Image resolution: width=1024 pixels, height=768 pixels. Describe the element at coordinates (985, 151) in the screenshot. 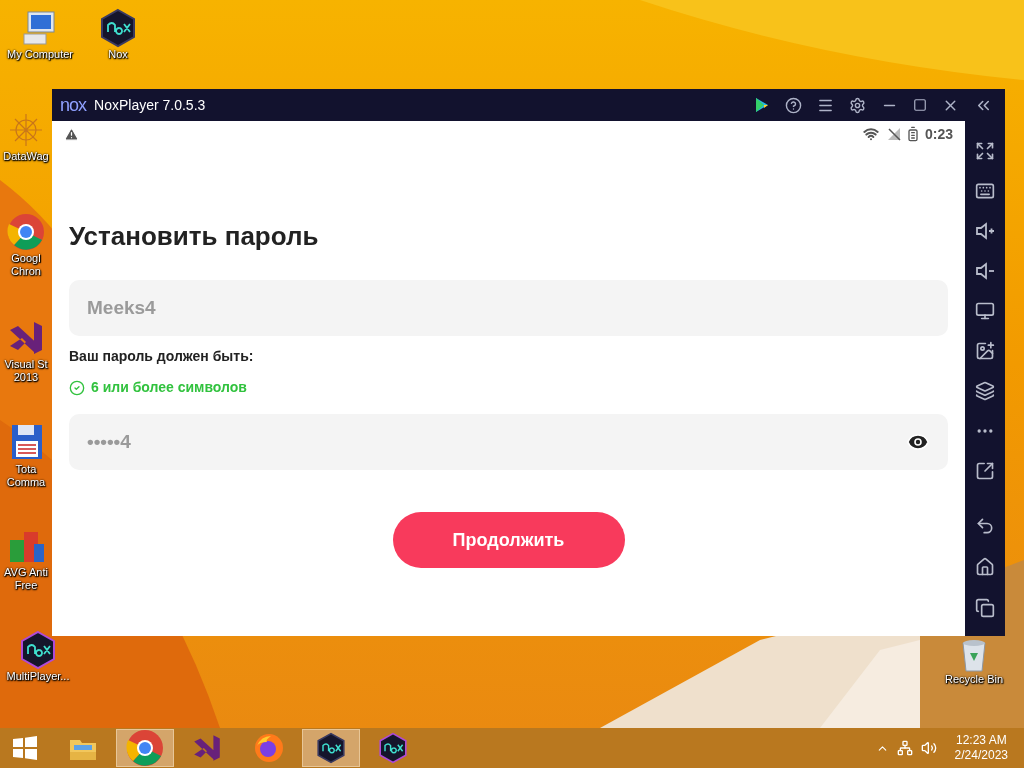

I see `fullscreen-icon` at that location.